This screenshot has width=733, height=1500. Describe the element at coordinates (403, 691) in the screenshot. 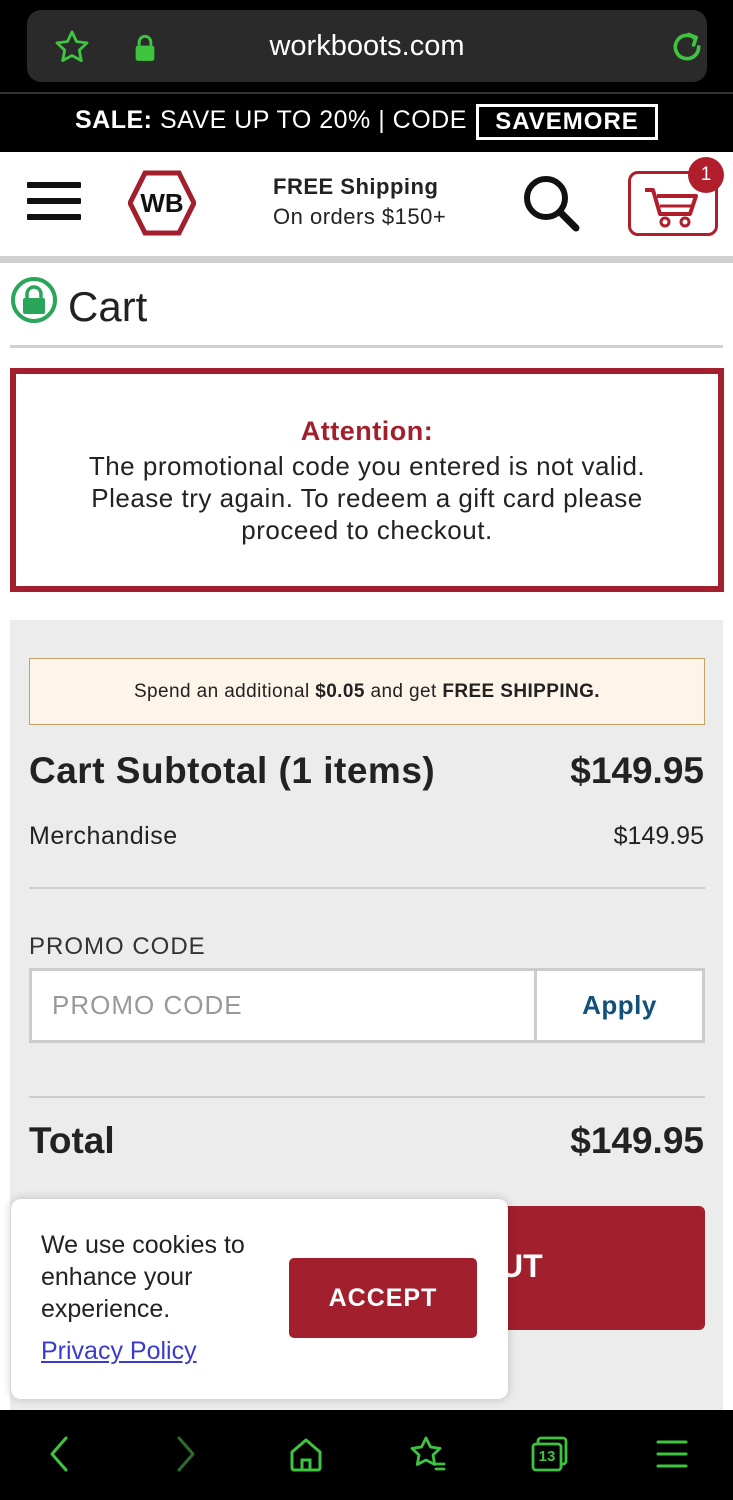

I see `free-ship-mid: and get` at that location.